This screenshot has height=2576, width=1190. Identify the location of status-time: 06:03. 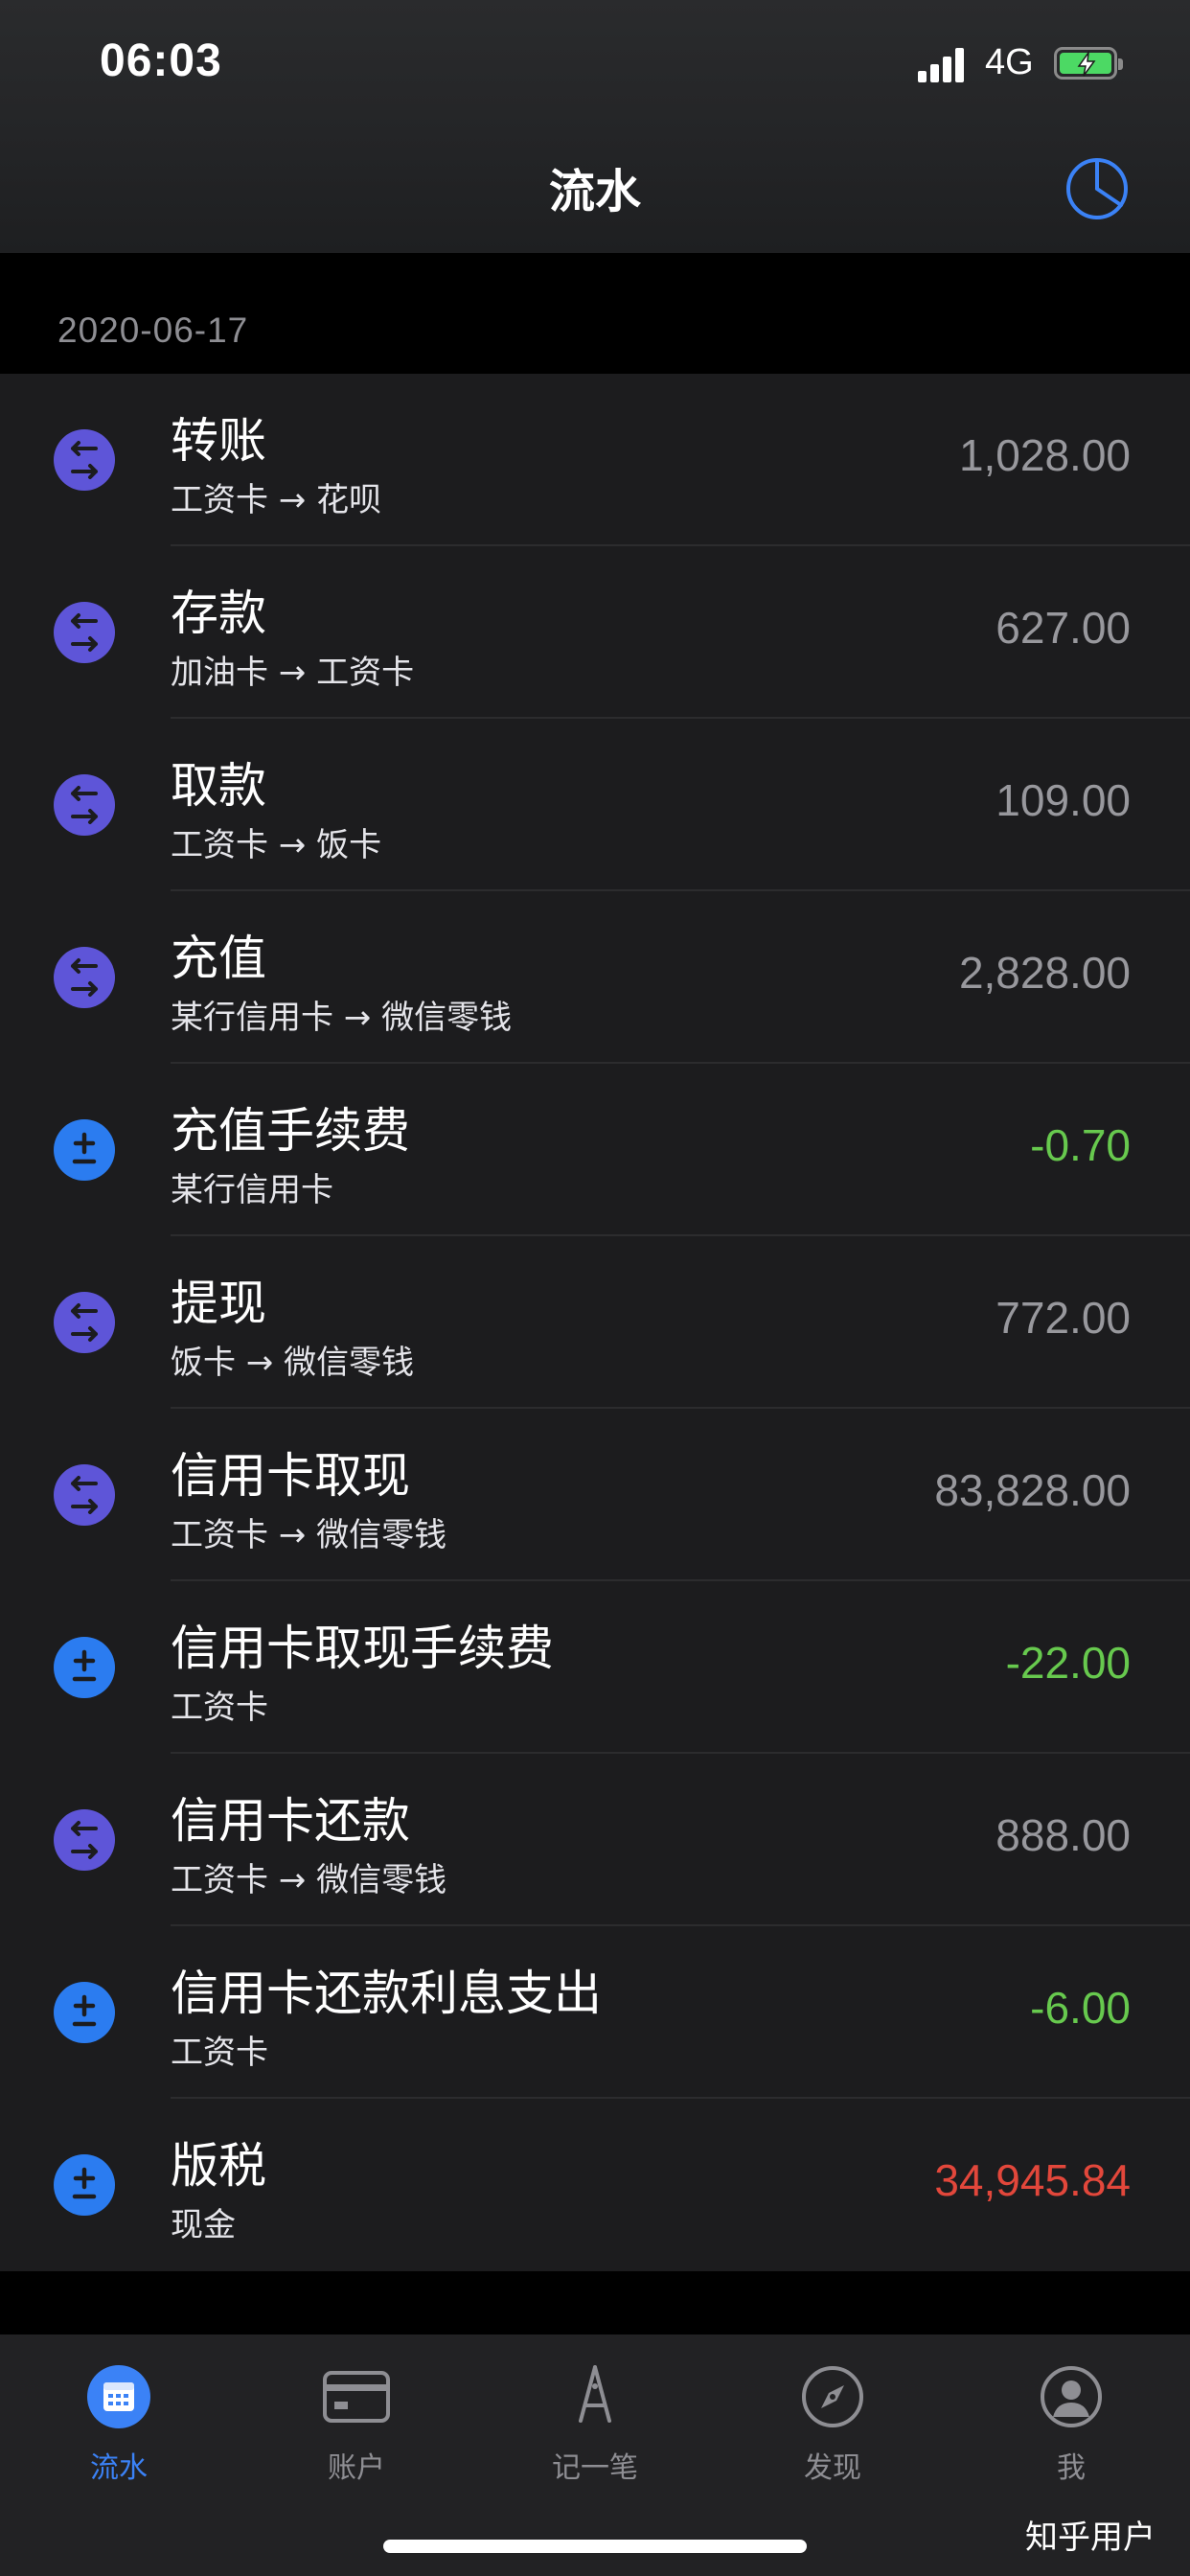
(161, 60).